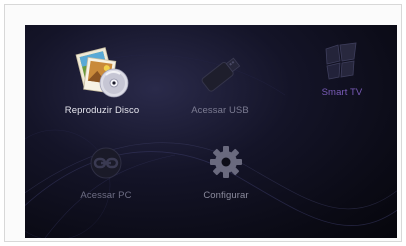 Image resolution: width=406 pixels, height=246 pixels. What do you see at coordinates (102, 72) in the screenshot?
I see `disc-photos-icon` at bounding box center [102, 72].